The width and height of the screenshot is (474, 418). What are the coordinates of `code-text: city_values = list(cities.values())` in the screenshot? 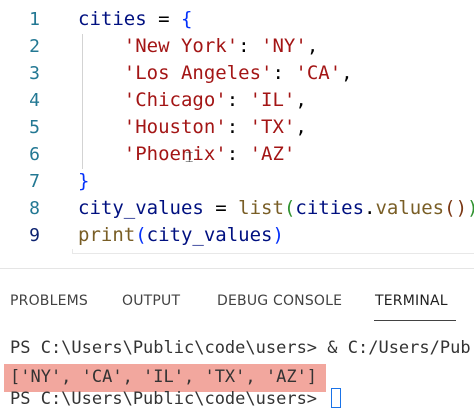 It's located at (276, 208).